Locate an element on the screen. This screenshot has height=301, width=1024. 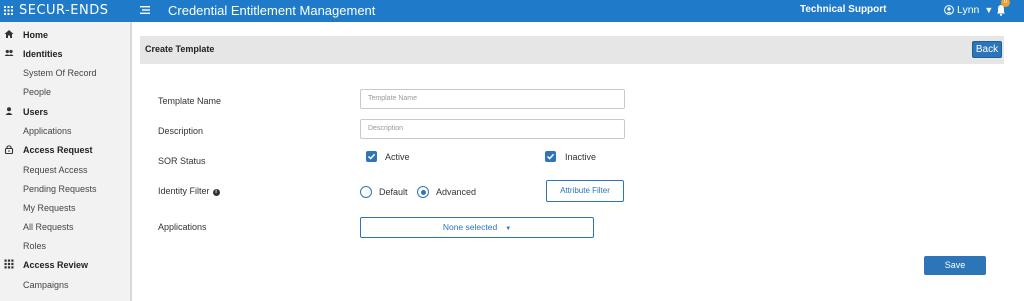
template-name-input: Template Name is located at coordinates (492, 99).